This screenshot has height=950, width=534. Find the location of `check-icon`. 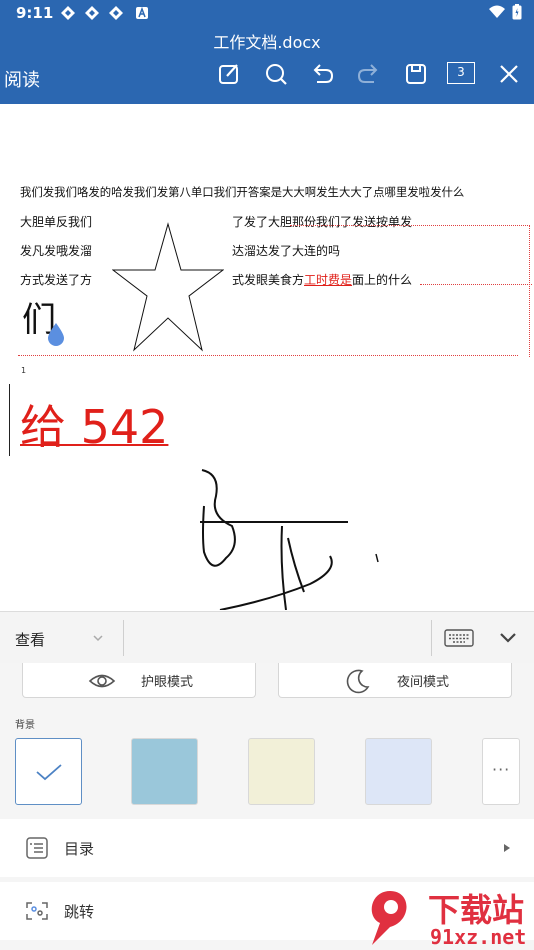

check-icon is located at coordinates (49, 772).